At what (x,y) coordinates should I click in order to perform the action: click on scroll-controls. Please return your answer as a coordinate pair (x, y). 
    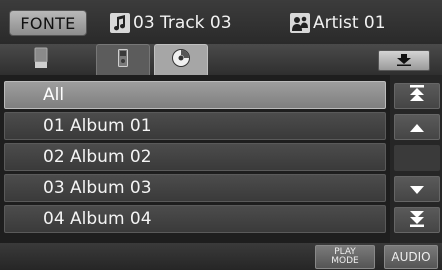
    Looking at the image, I should click on (416, 159).